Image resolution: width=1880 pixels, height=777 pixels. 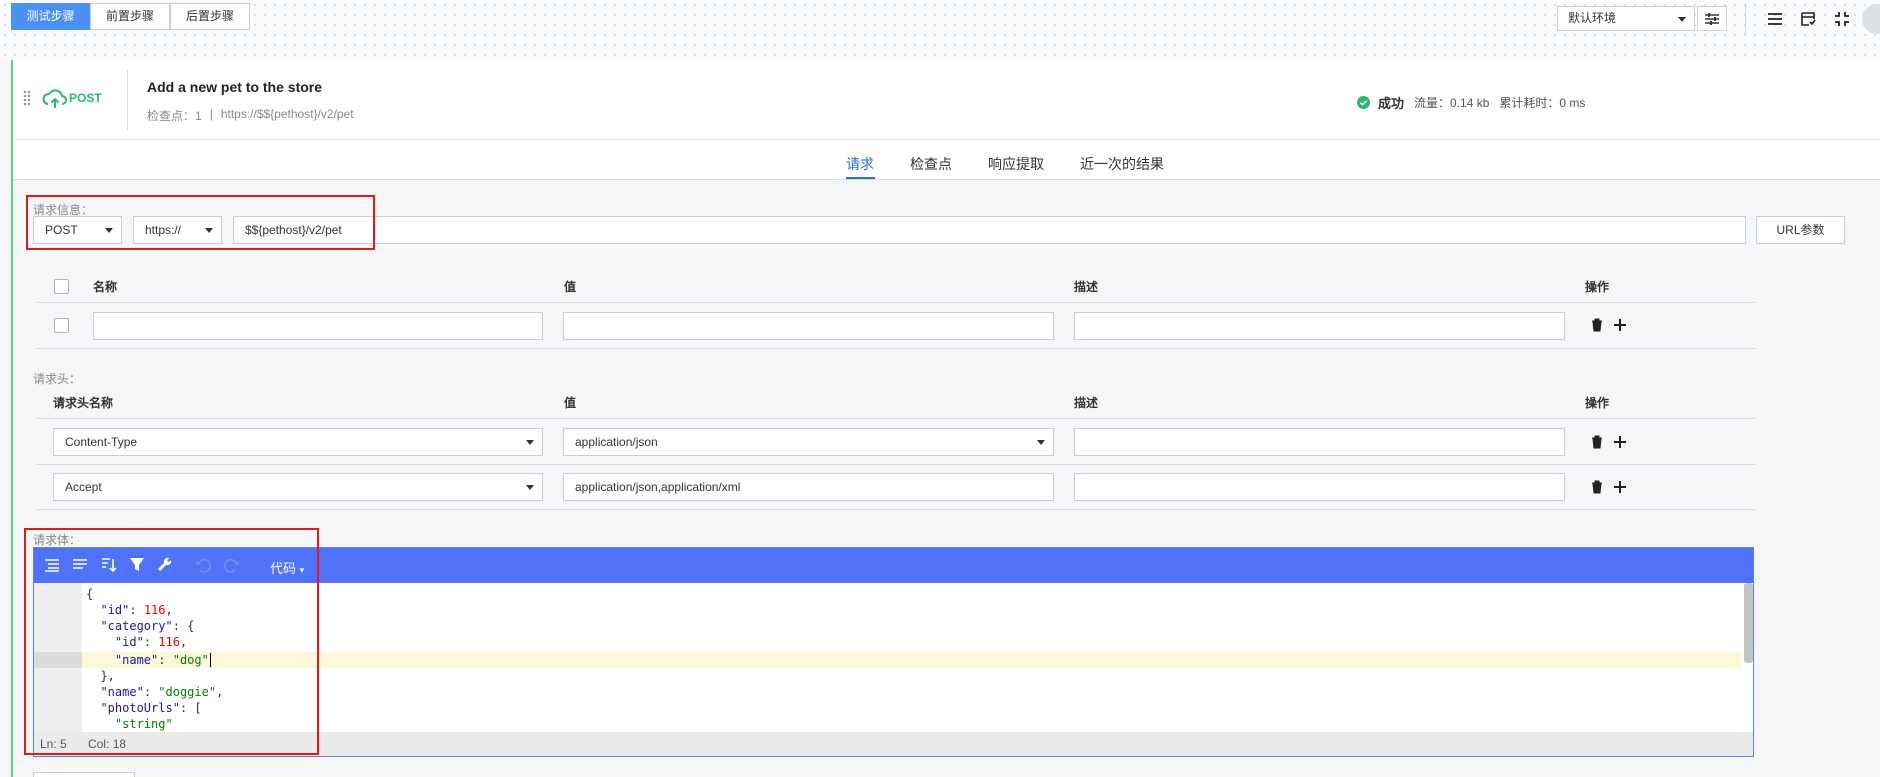 I want to click on header-value-value: application/json,application/xml, so click(x=658, y=487).